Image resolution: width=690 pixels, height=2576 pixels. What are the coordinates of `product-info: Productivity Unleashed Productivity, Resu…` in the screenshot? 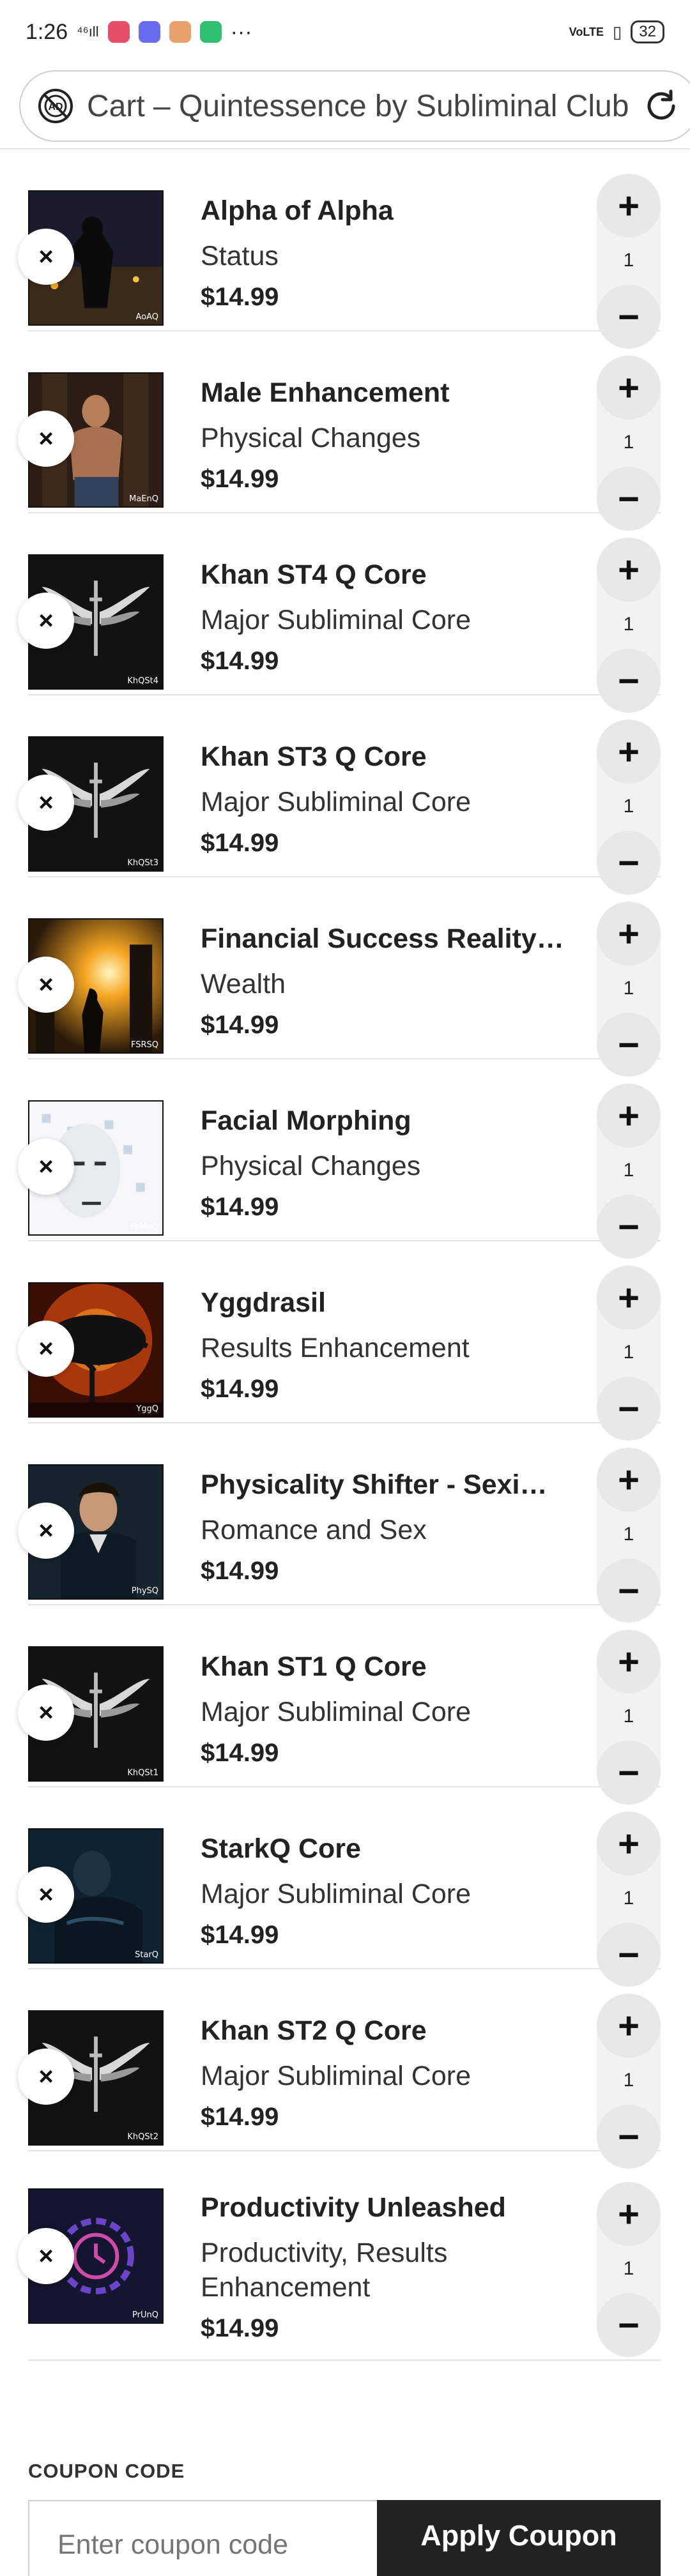 It's located at (386, 2267).